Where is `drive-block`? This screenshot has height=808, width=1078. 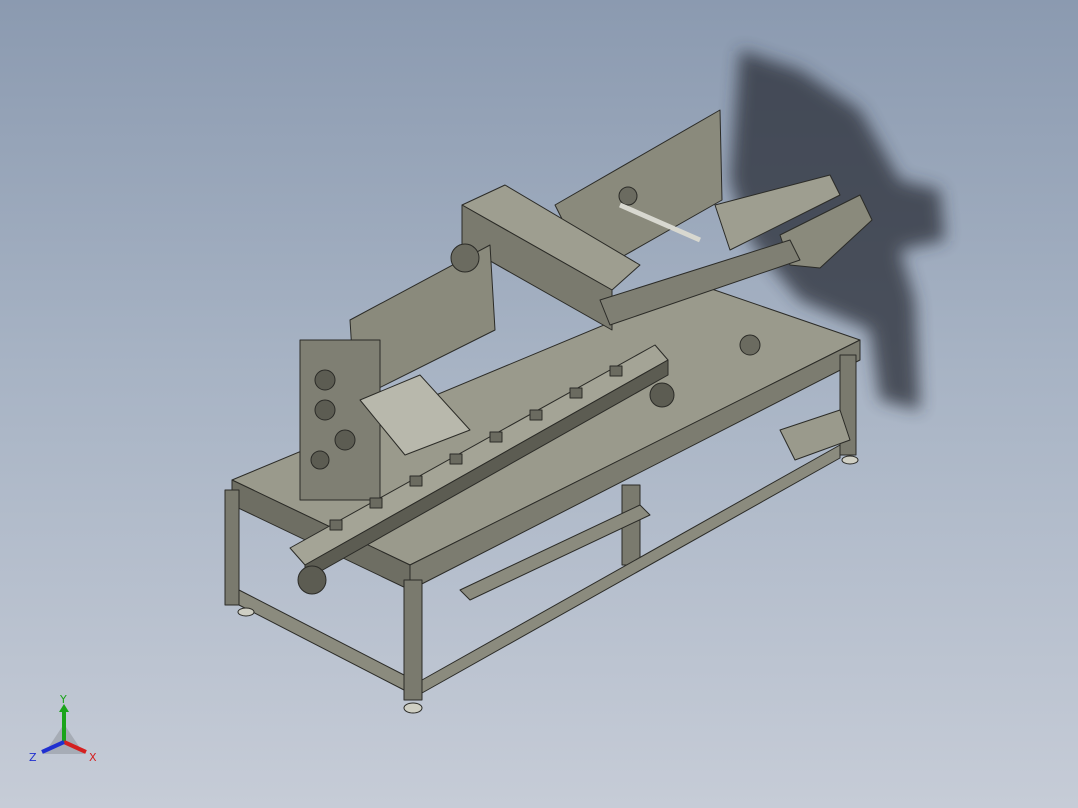
drive-block is located at coordinates (340, 420).